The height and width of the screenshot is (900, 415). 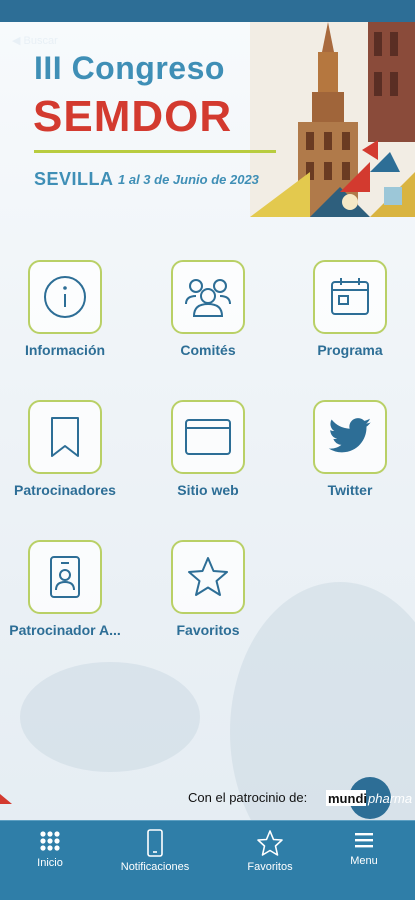 I want to click on sponsor-caption: Con el patrocinio de:, so click(x=248, y=797).